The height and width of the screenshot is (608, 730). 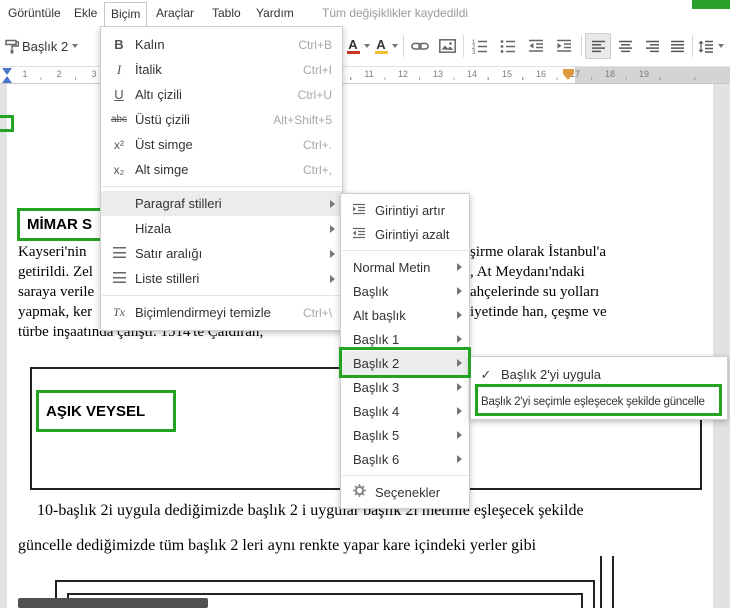 I want to click on annotation-box-update-menu-item, so click(x=598, y=400).